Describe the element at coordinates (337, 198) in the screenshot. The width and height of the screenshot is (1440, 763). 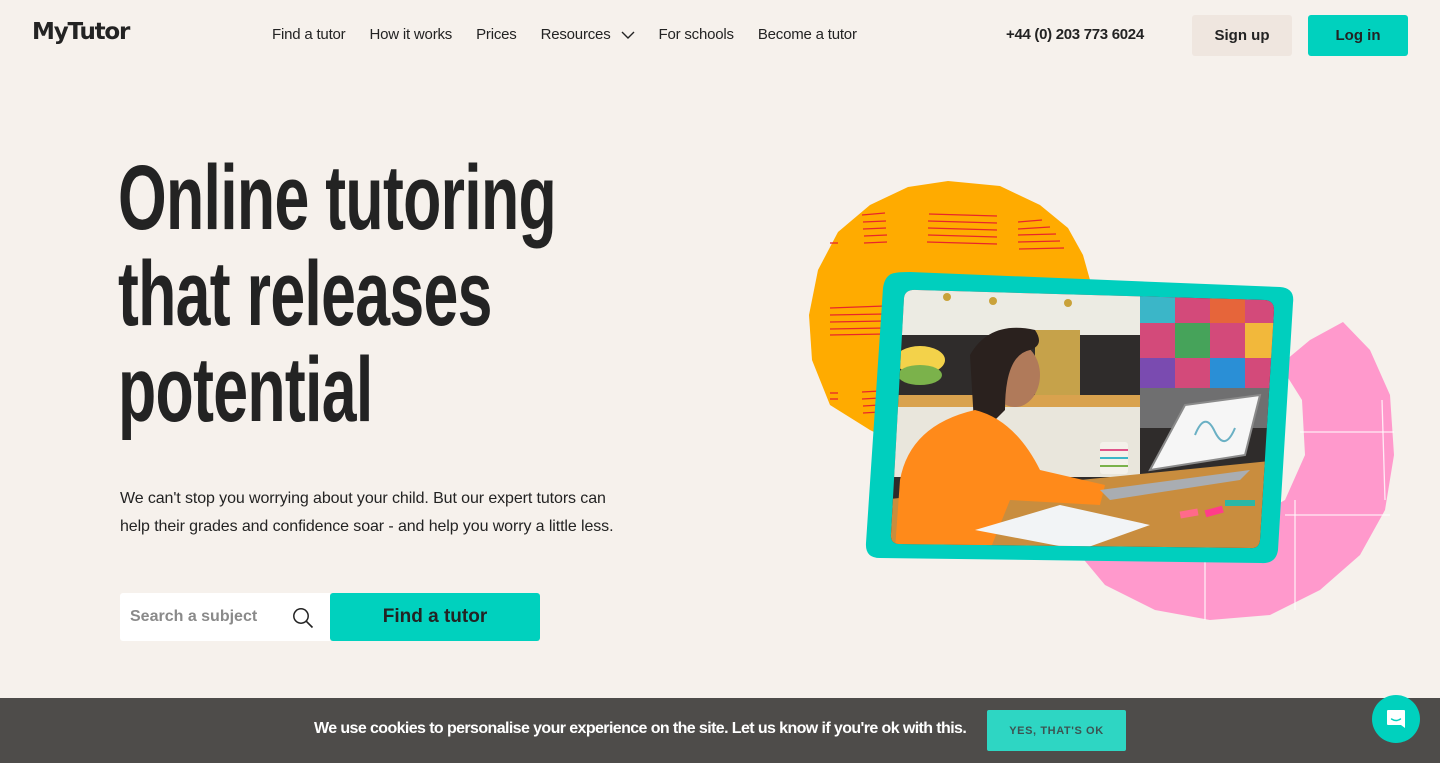
I see `hero-title-line: Online tutoring` at that location.